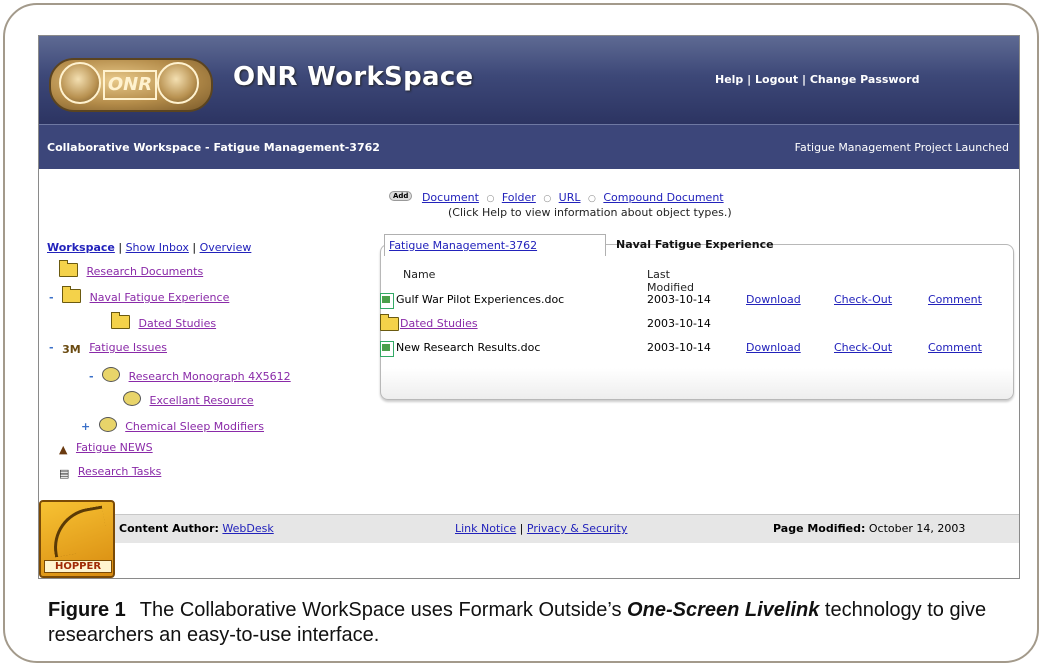  Describe the element at coordinates (108, 348) in the screenshot. I see `tree-item: - 3M Fatigue Issues` at that location.